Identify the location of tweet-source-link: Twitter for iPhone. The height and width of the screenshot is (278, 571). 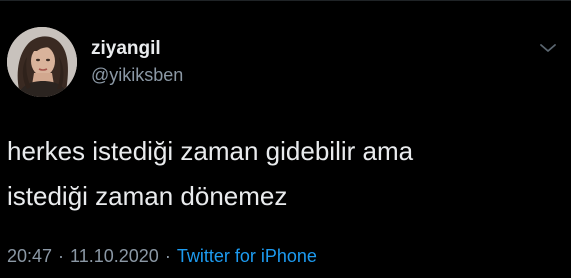
(247, 256).